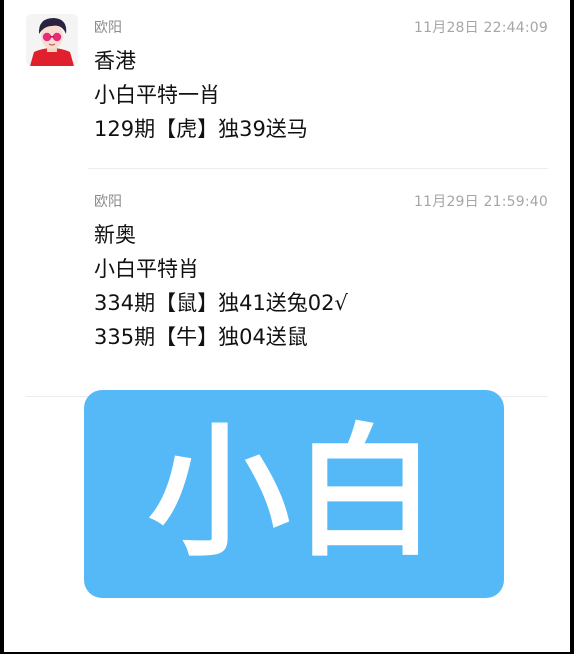 This screenshot has height=654, width=574. I want to click on message-timestamp: 11月28日 22:44:09, so click(481, 28).